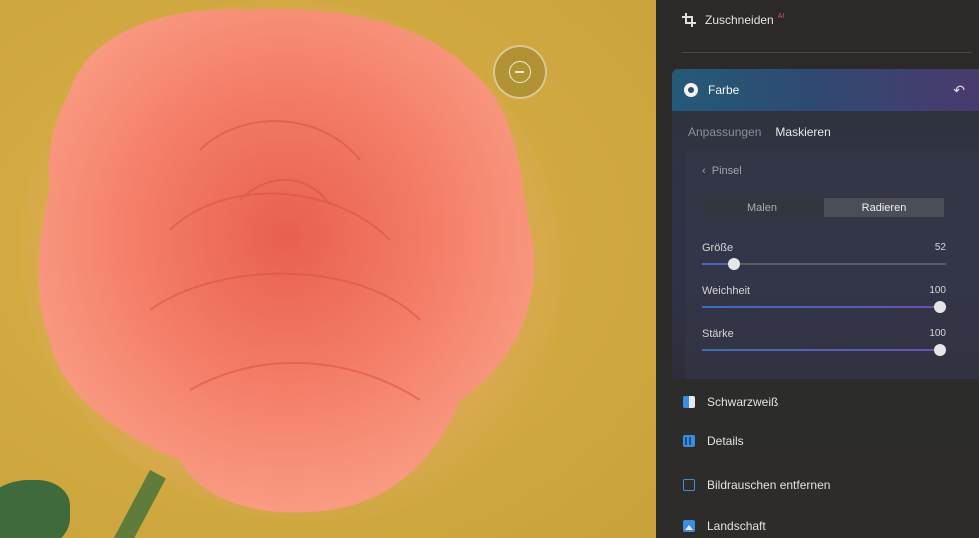 This screenshot has width=979, height=538. I want to click on undo-icon: ↶, so click(959, 90).